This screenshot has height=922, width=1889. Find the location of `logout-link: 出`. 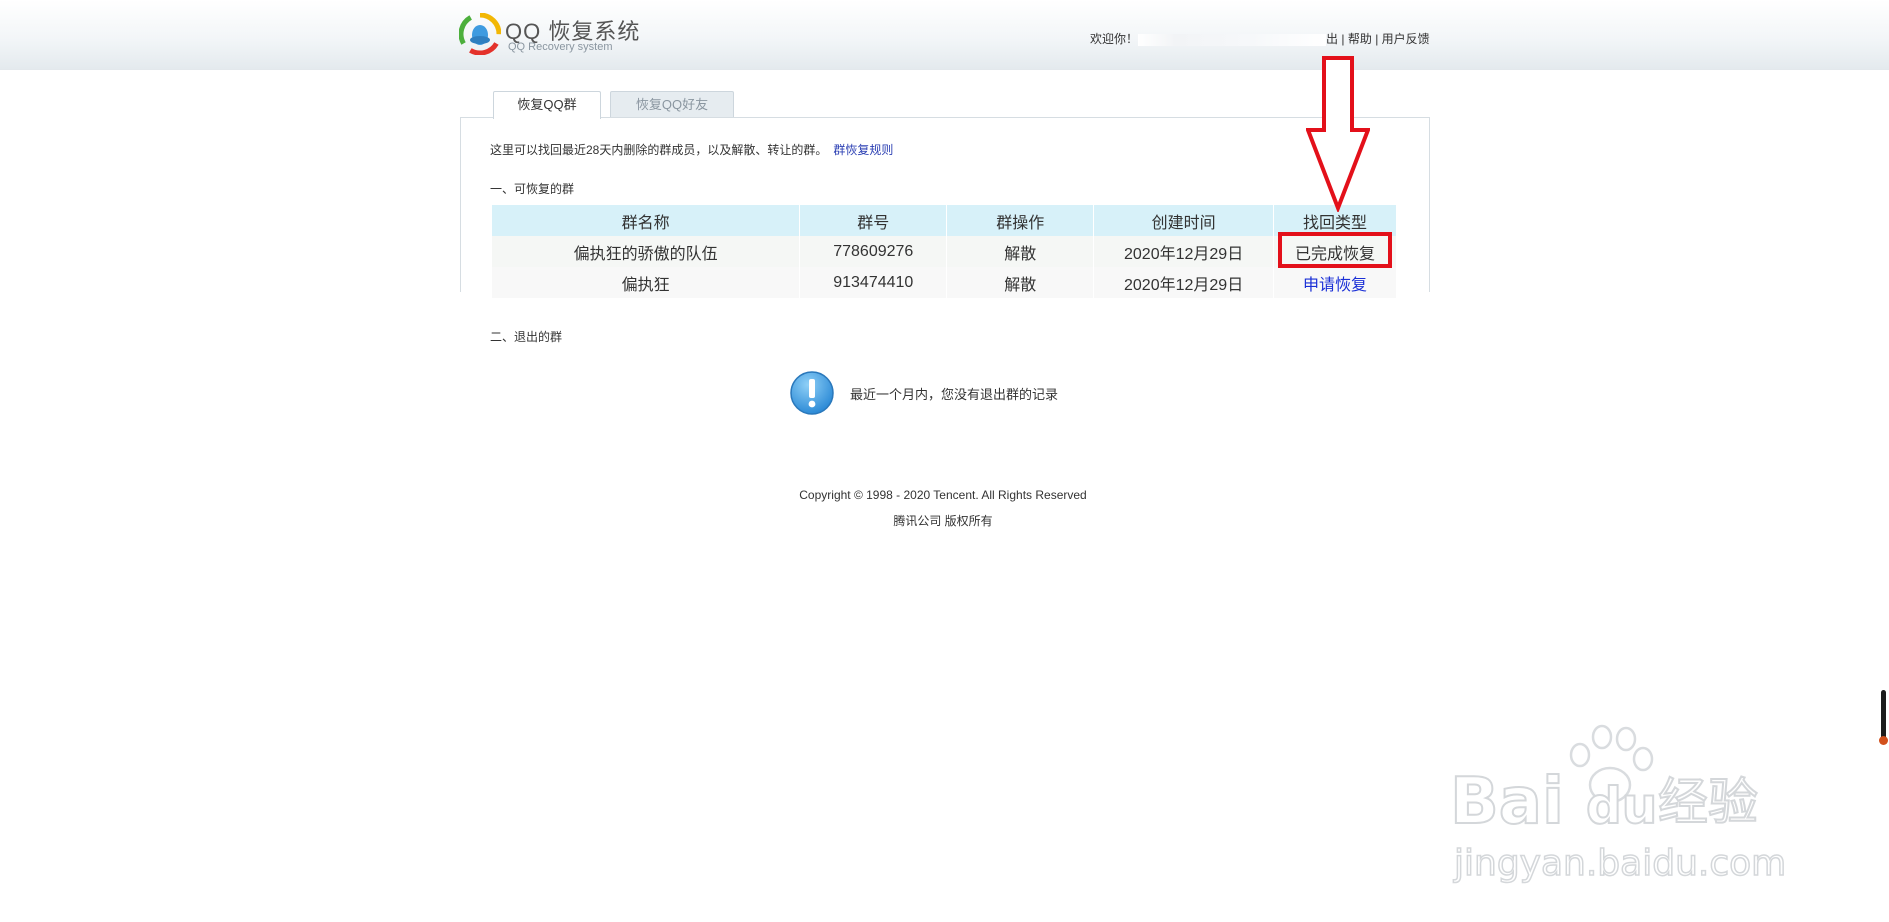

logout-link: 出 is located at coordinates (1332, 39).